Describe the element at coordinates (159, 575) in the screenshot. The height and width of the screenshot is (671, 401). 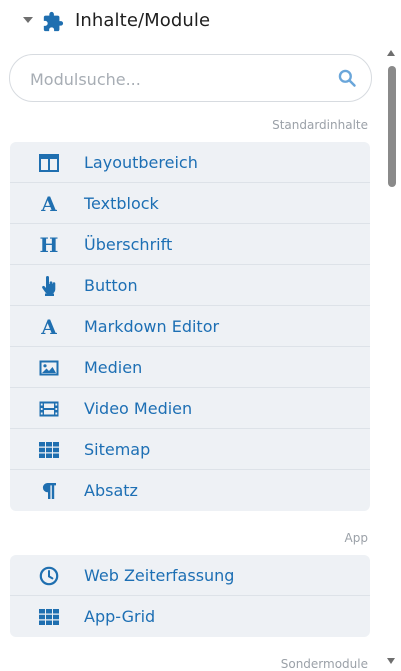
I see `module-item-label: Web Zeiterfassung` at that location.